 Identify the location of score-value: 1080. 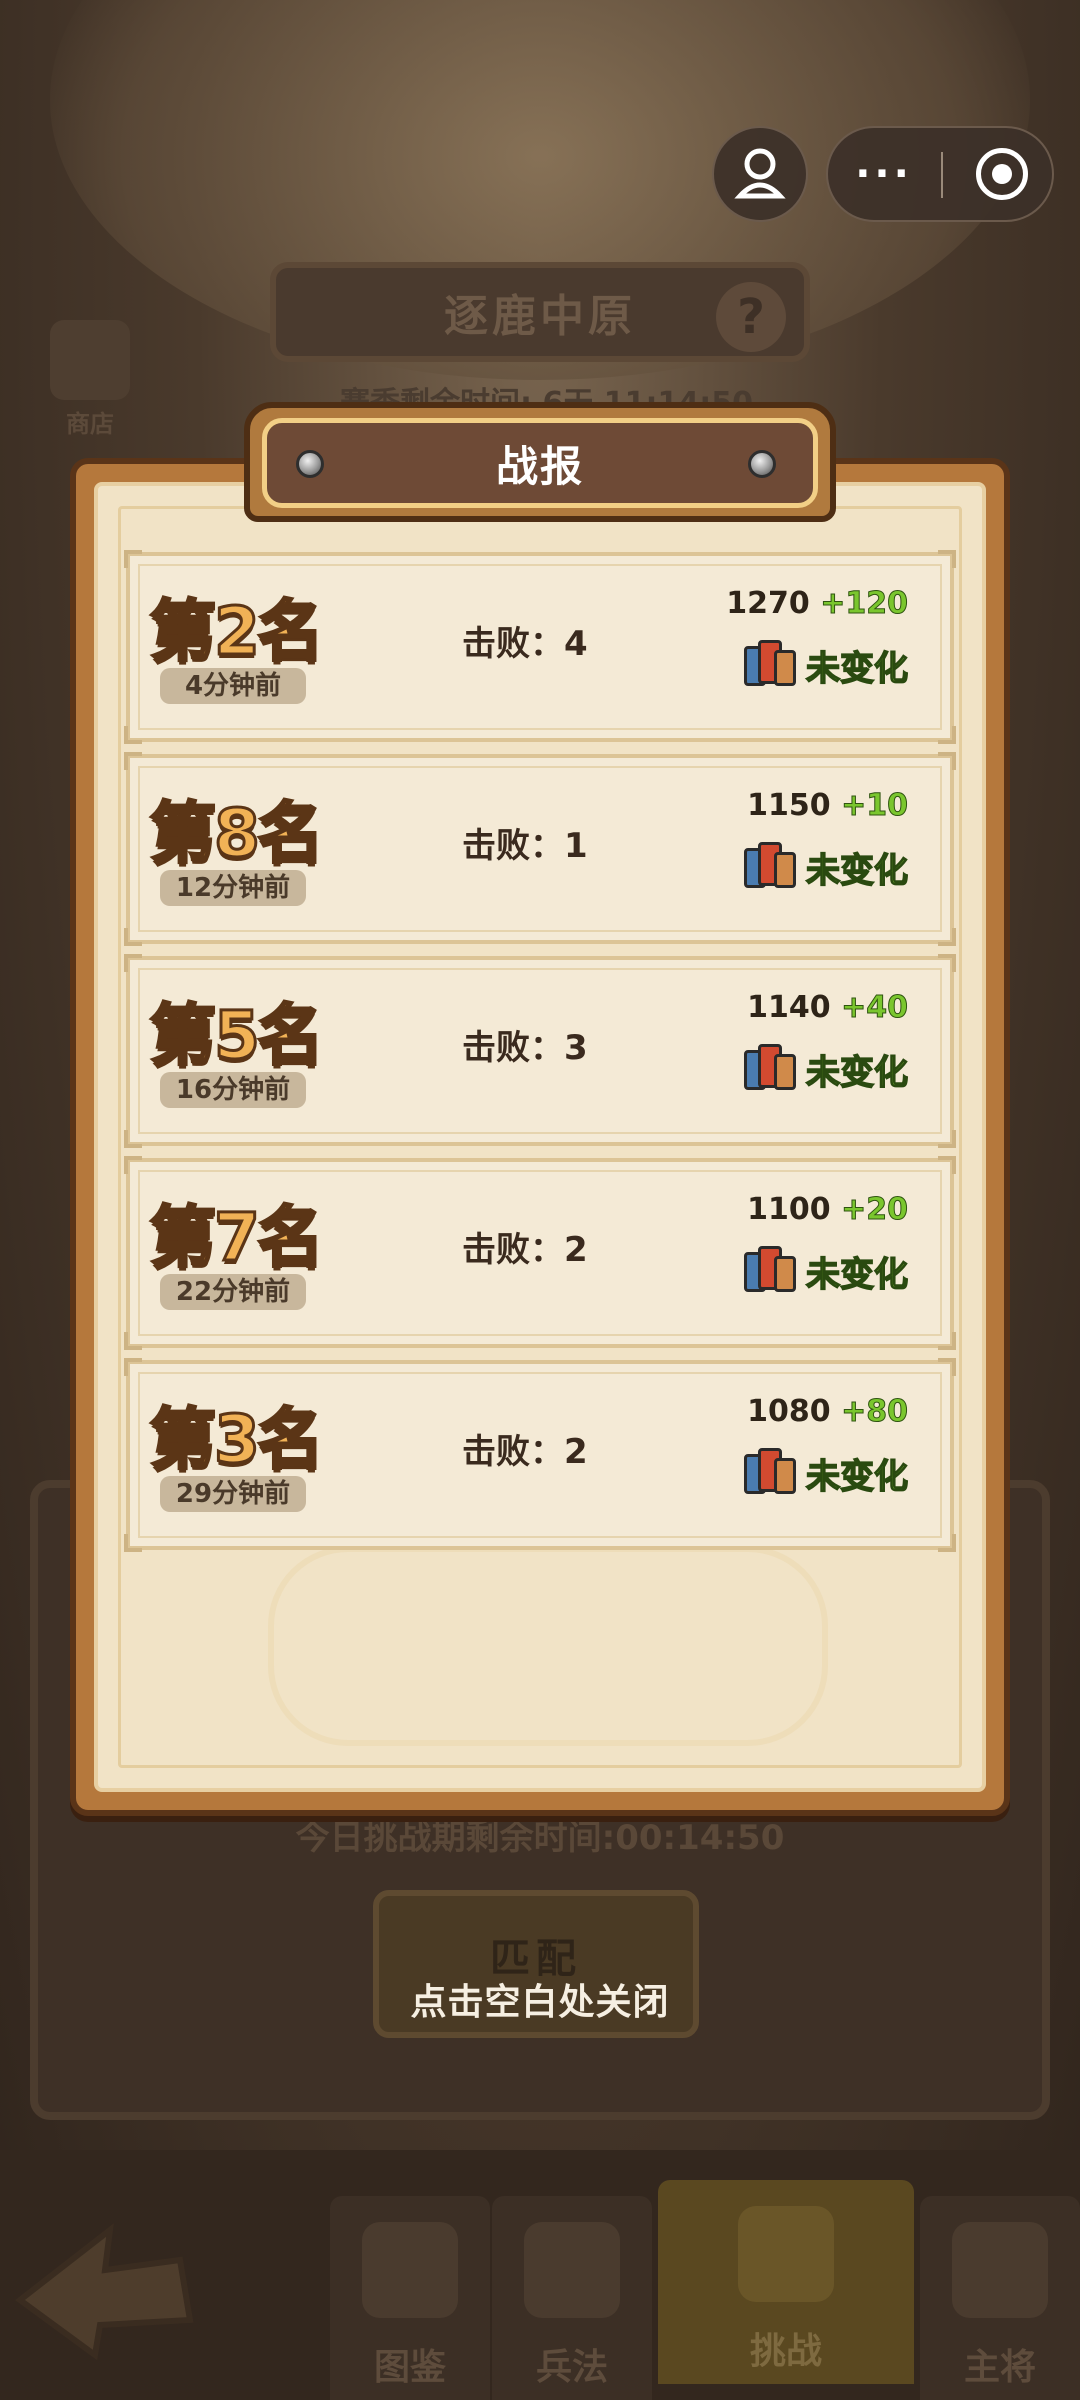
(789, 1411).